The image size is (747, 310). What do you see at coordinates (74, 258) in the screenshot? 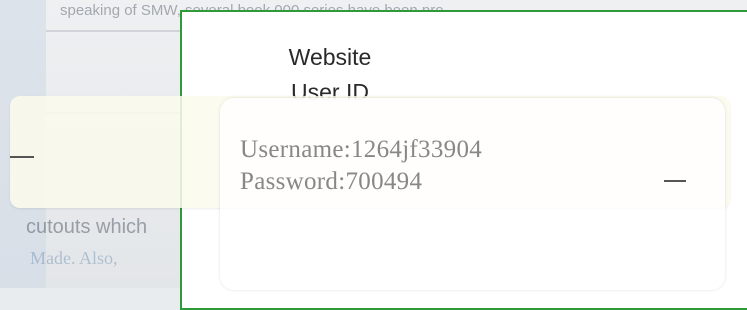
I see `background-text-lower-faded: Made. Also,` at bounding box center [74, 258].